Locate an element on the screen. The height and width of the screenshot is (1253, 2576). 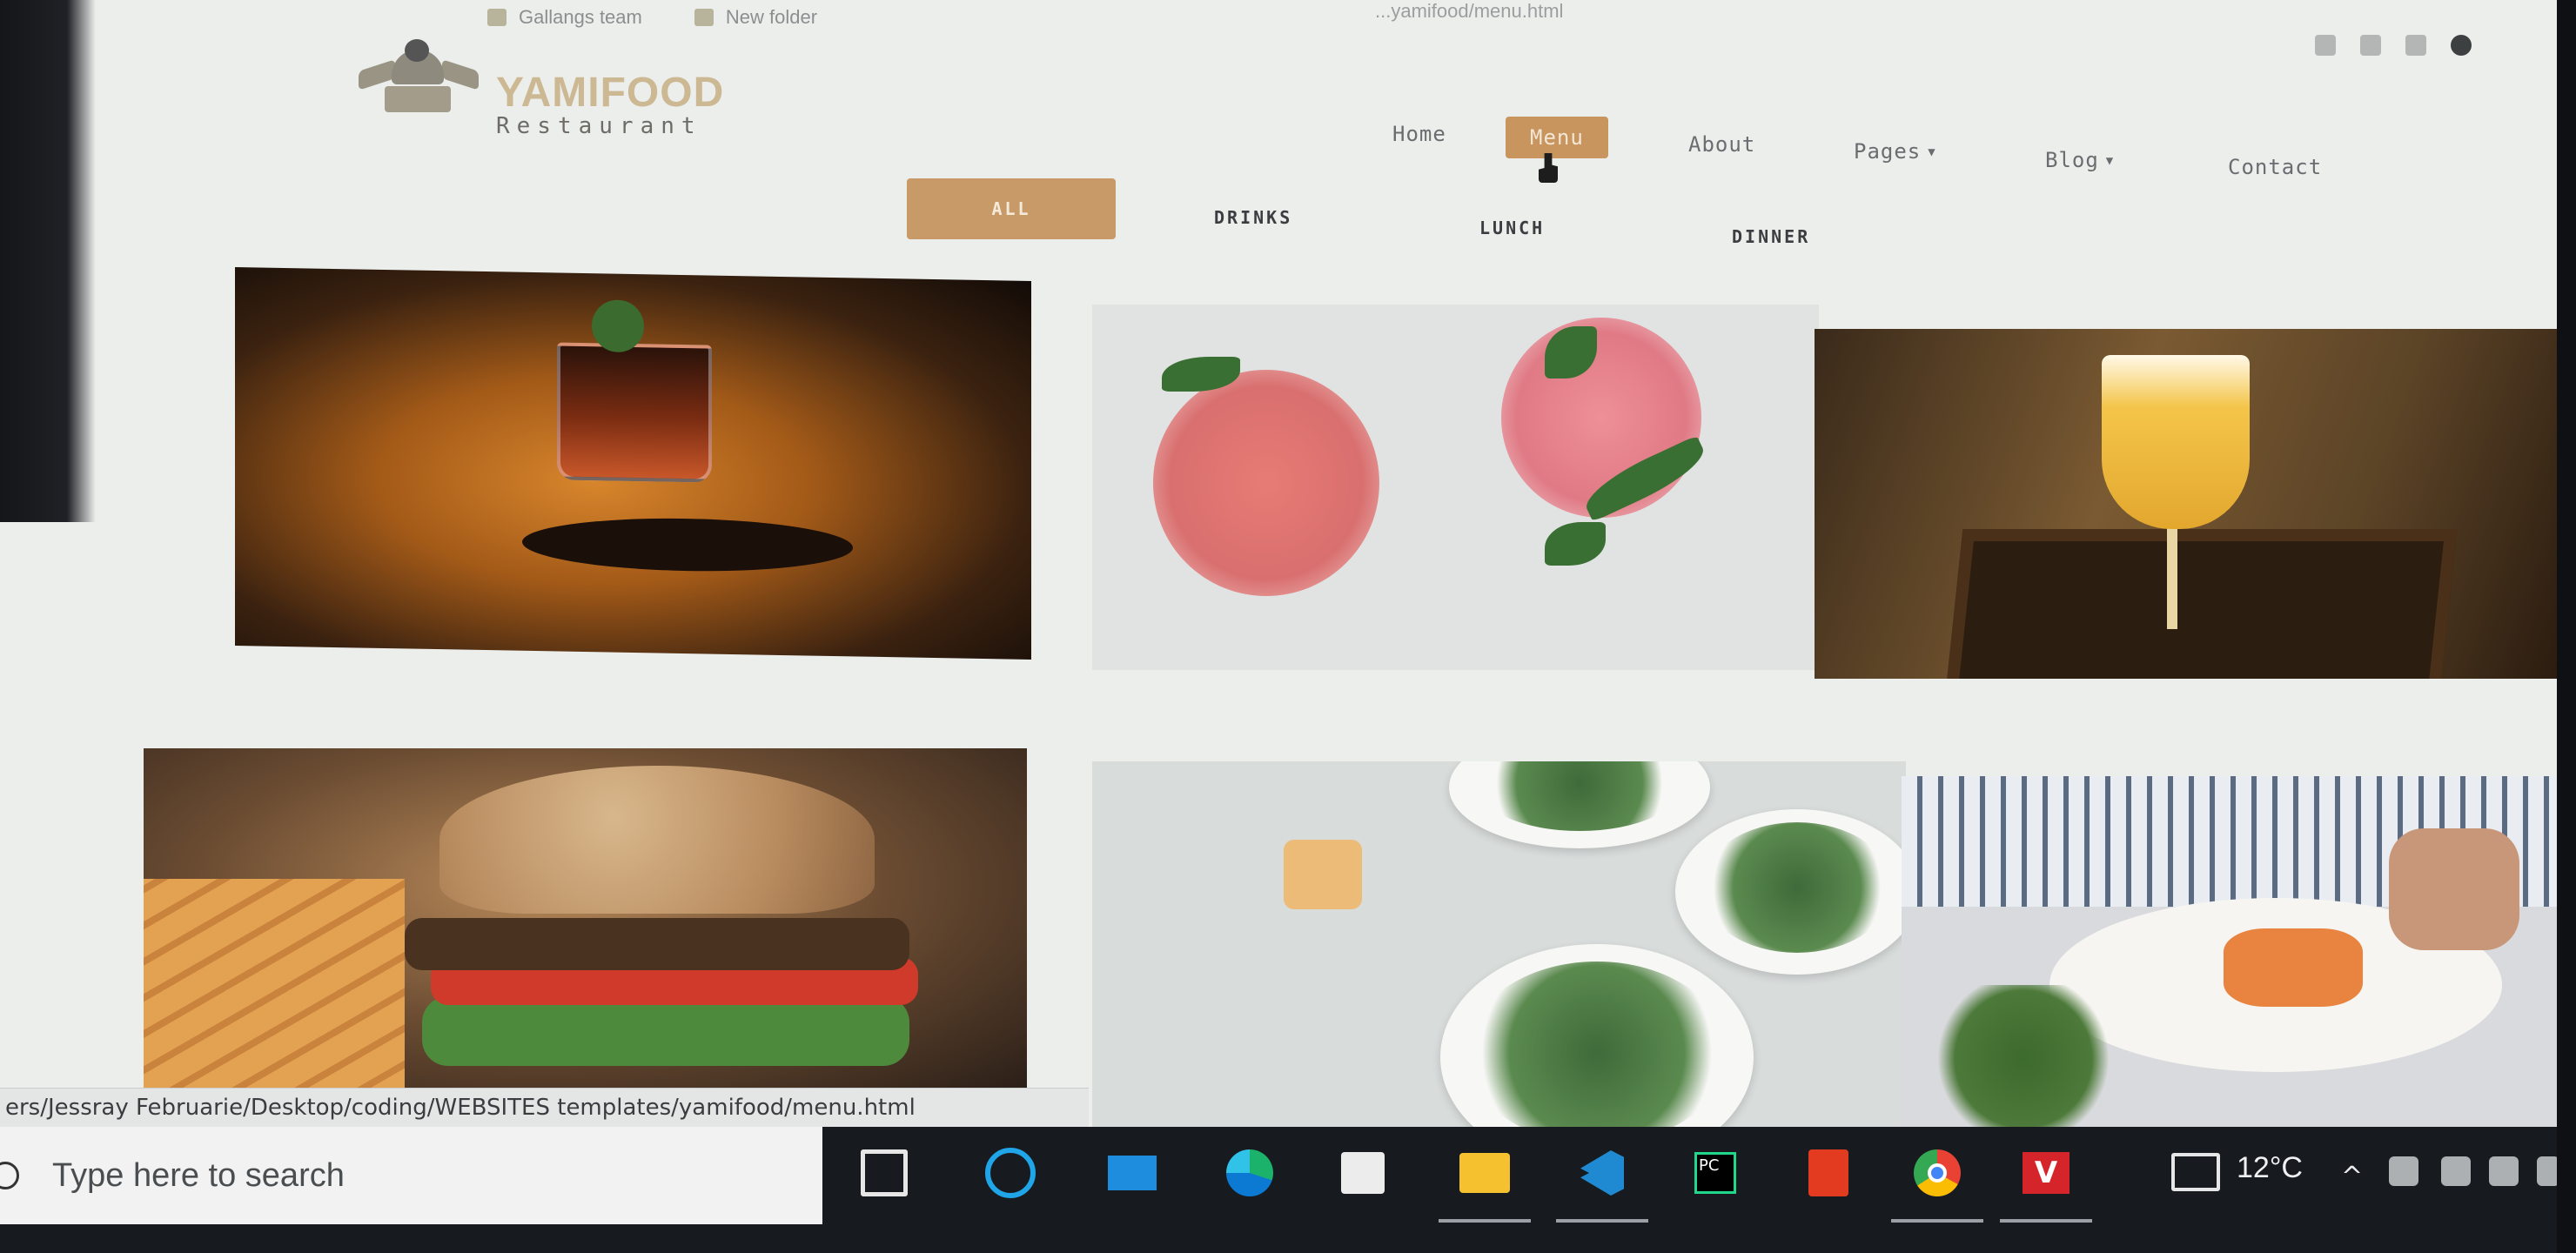
app-v-button: V is located at coordinates (2046, 1184).